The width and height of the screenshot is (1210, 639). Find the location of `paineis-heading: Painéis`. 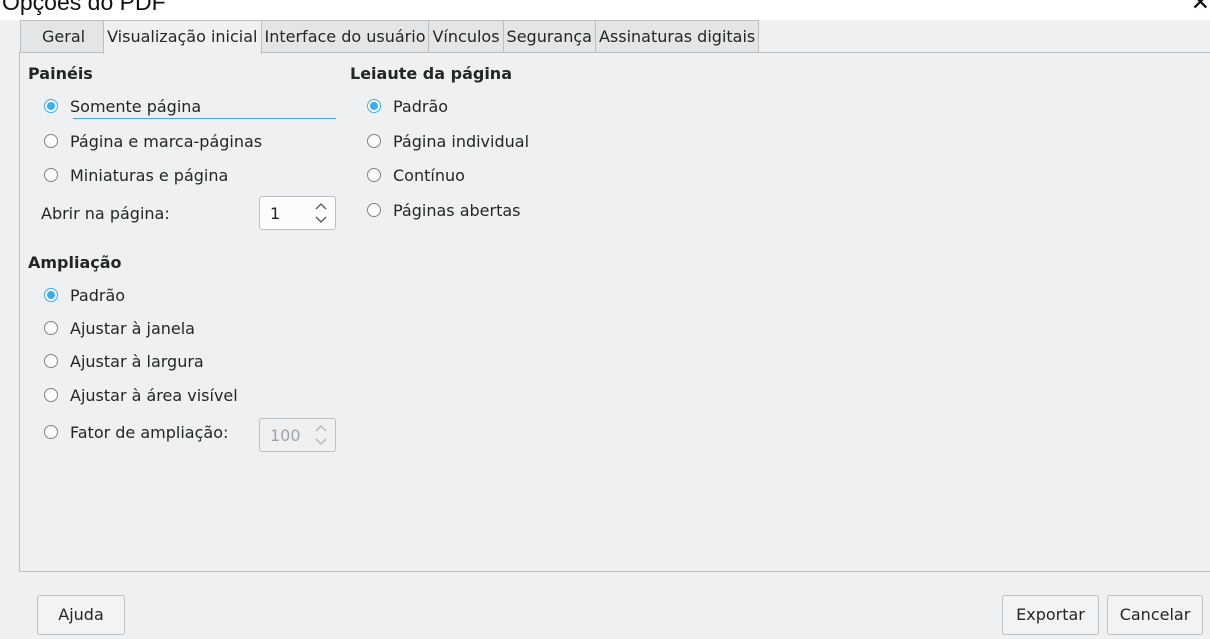

paineis-heading: Painéis is located at coordinates (60, 73).